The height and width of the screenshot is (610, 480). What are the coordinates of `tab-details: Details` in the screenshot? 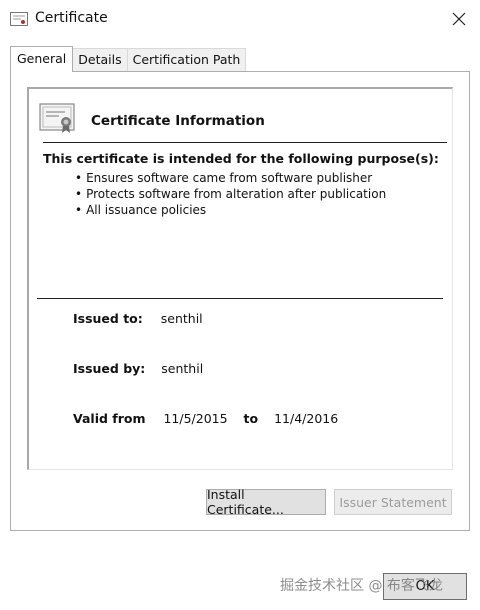 It's located at (100, 60).